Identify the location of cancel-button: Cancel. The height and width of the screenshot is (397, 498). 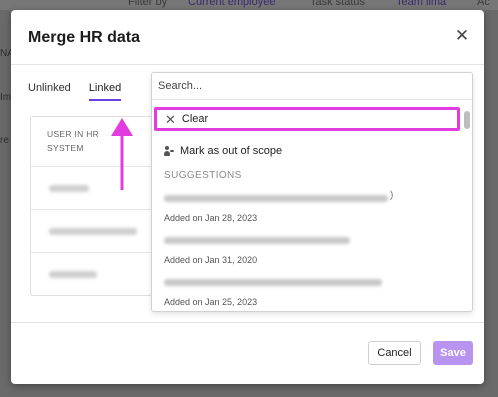
(394, 353).